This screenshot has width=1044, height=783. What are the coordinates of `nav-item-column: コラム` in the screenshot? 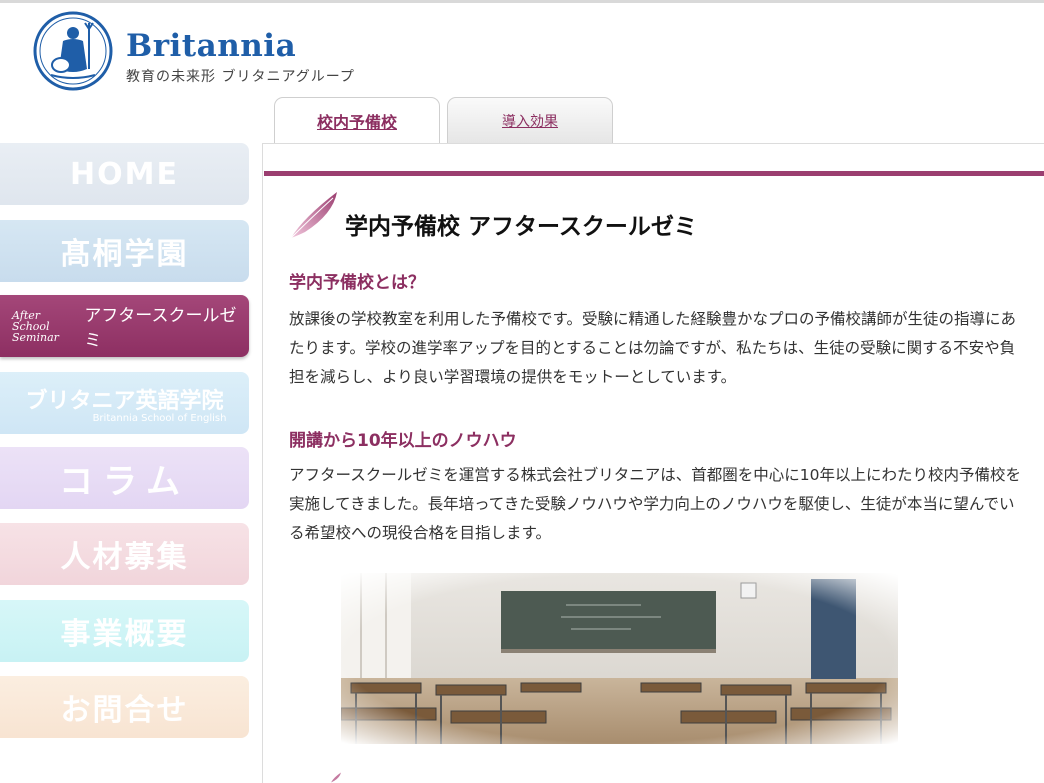 It's located at (124, 478).